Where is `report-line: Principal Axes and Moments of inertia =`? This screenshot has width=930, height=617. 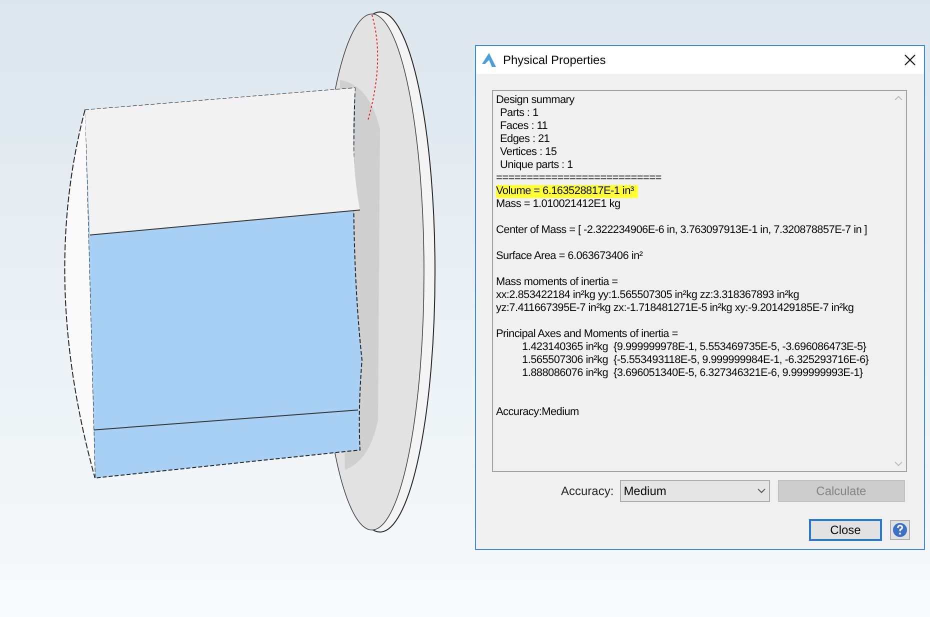
report-line: Principal Axes and Moments of inertia = is located at coordinates (587, 334).